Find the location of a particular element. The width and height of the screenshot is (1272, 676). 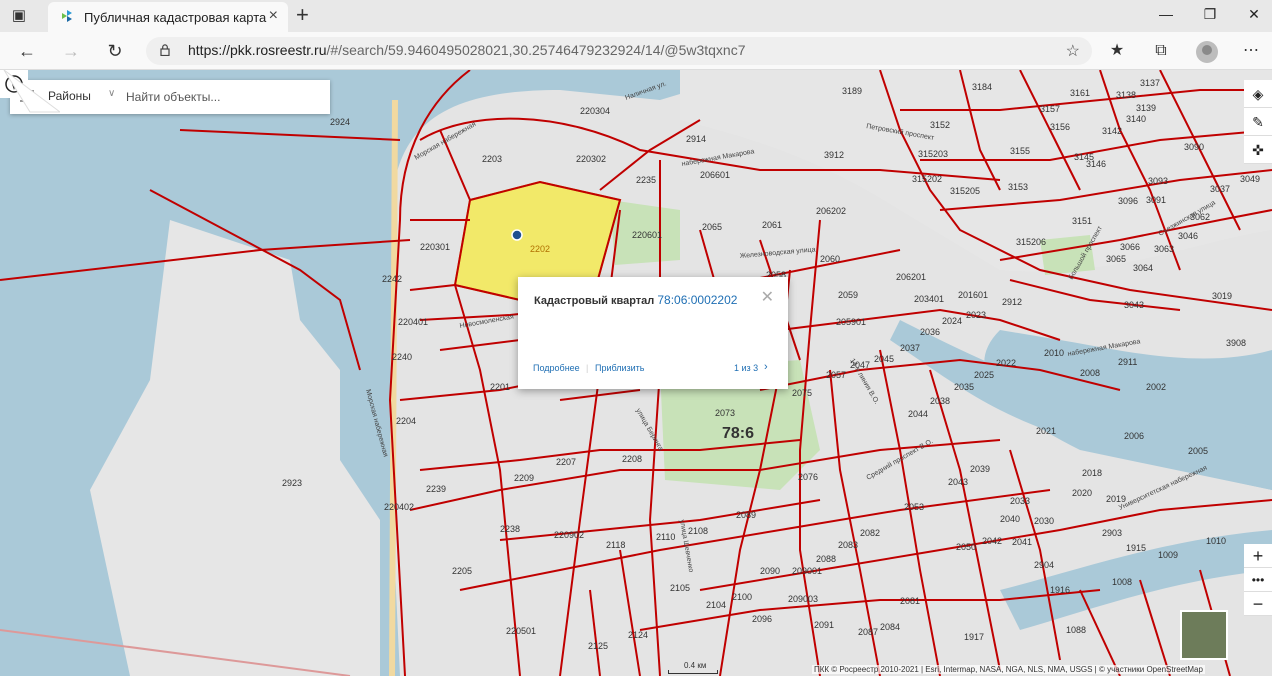

map-label: 1915 is located at coordinates (1136, 548).